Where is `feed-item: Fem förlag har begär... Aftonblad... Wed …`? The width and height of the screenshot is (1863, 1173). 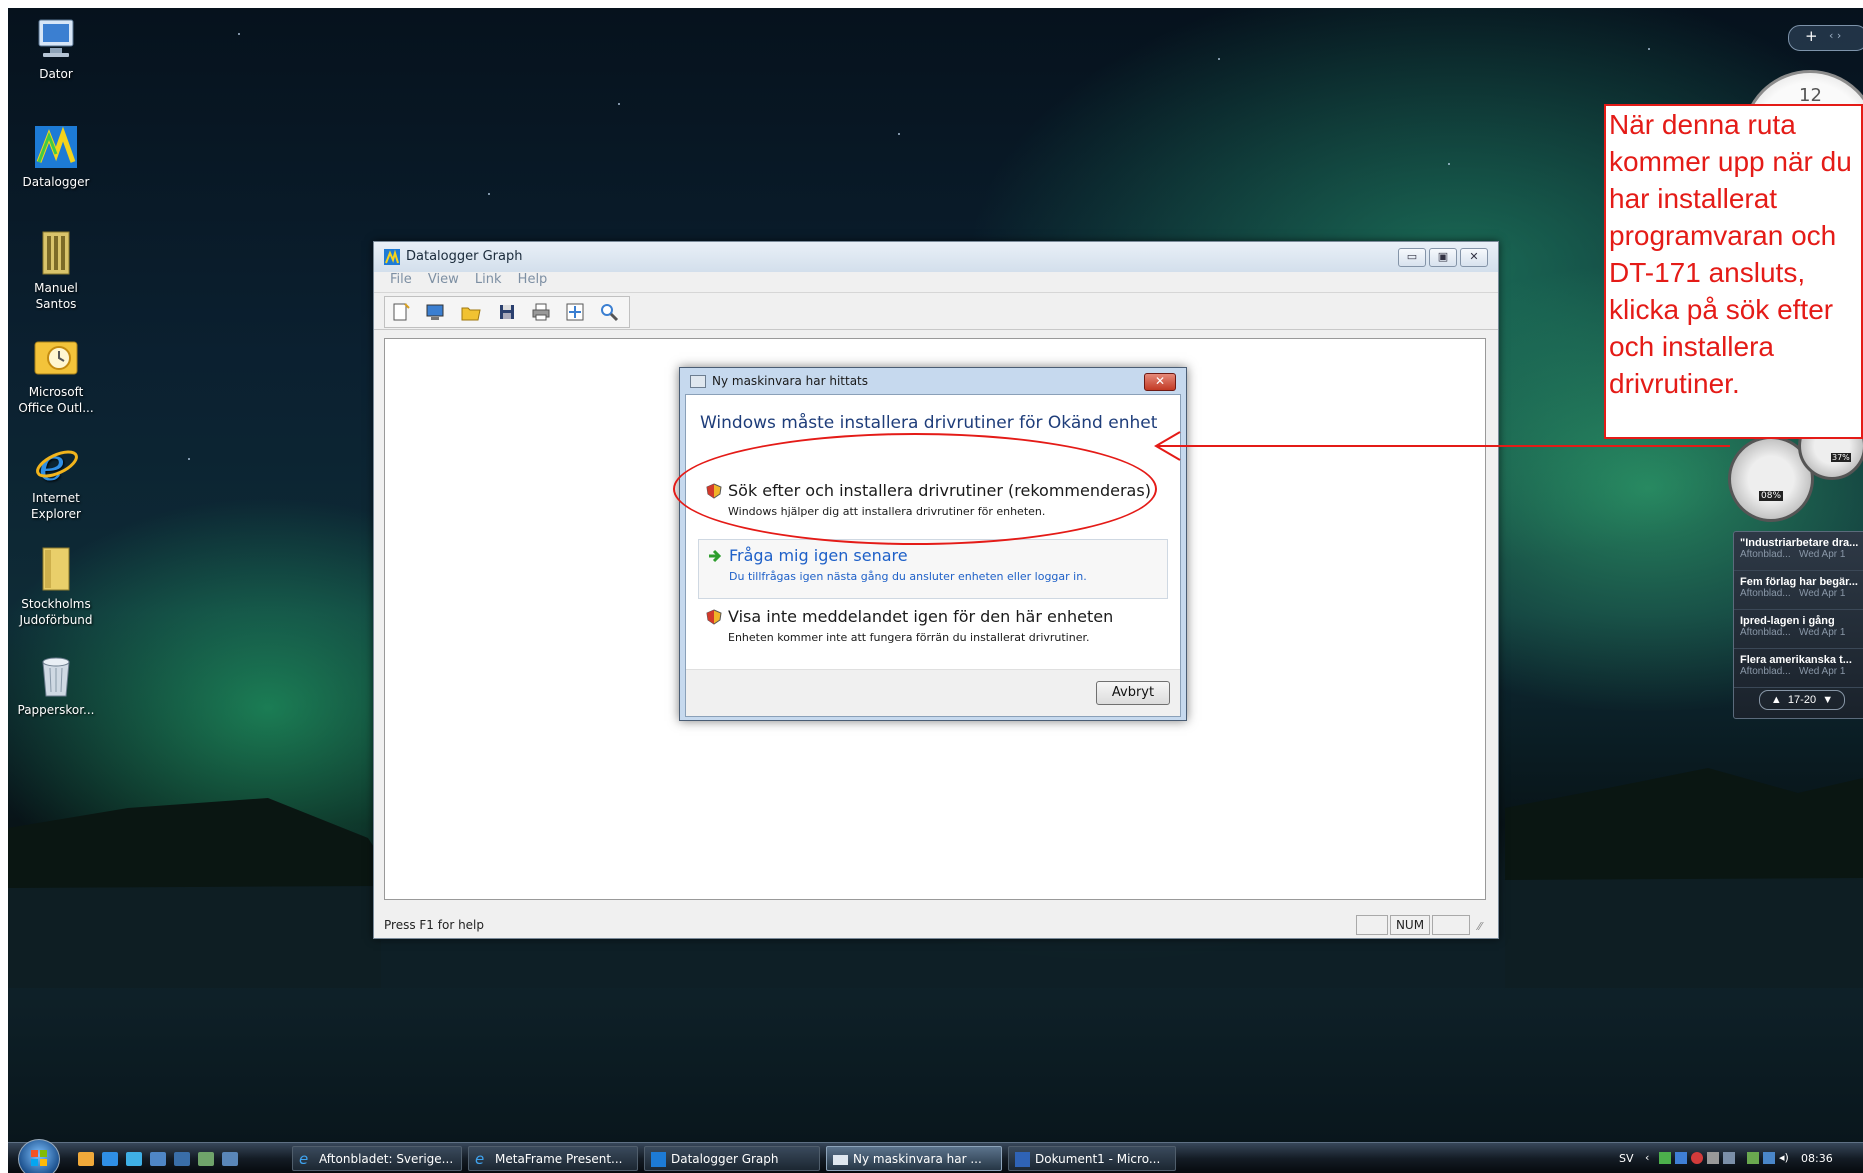
feed-item: Fem förlag har begär... Aftonblad... Wed … is located at coordinates (1798, 590).